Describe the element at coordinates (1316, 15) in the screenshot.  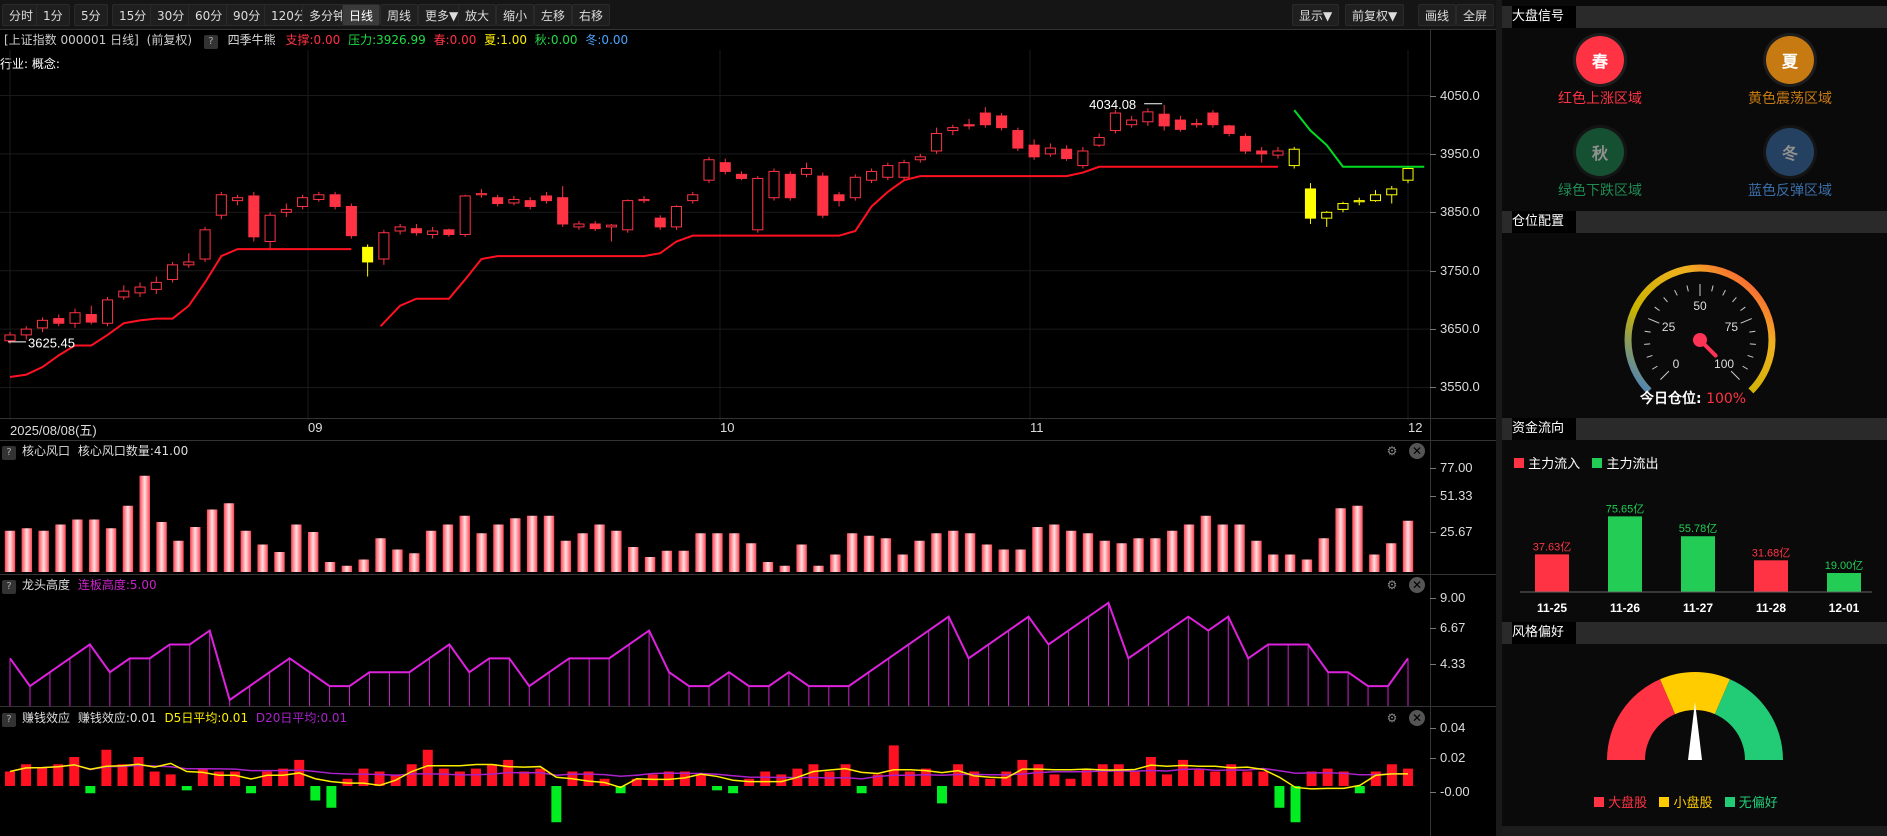
I see `toolbar-right-btn-0: 显示▼` at that location.